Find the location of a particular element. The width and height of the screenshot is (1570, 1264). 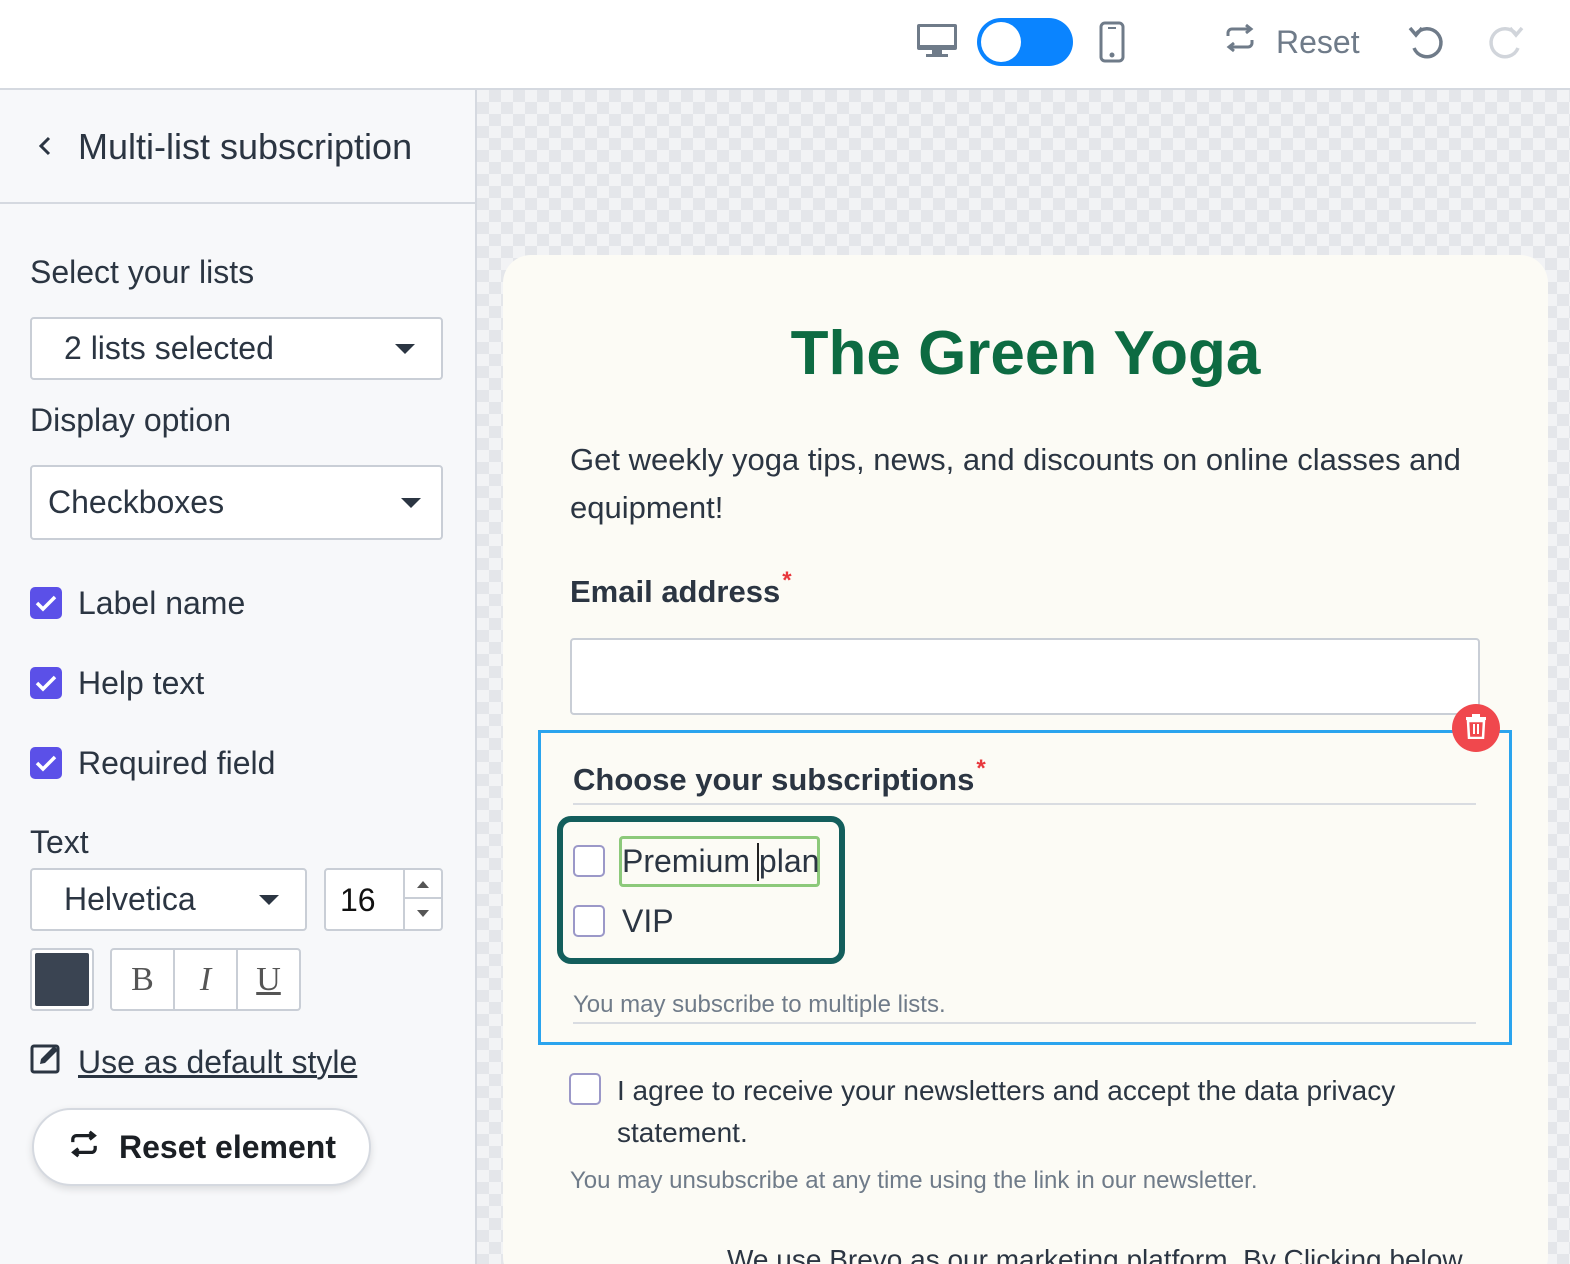

sidebar-title: Multi-list subscription is located at coordinates (245, 146).